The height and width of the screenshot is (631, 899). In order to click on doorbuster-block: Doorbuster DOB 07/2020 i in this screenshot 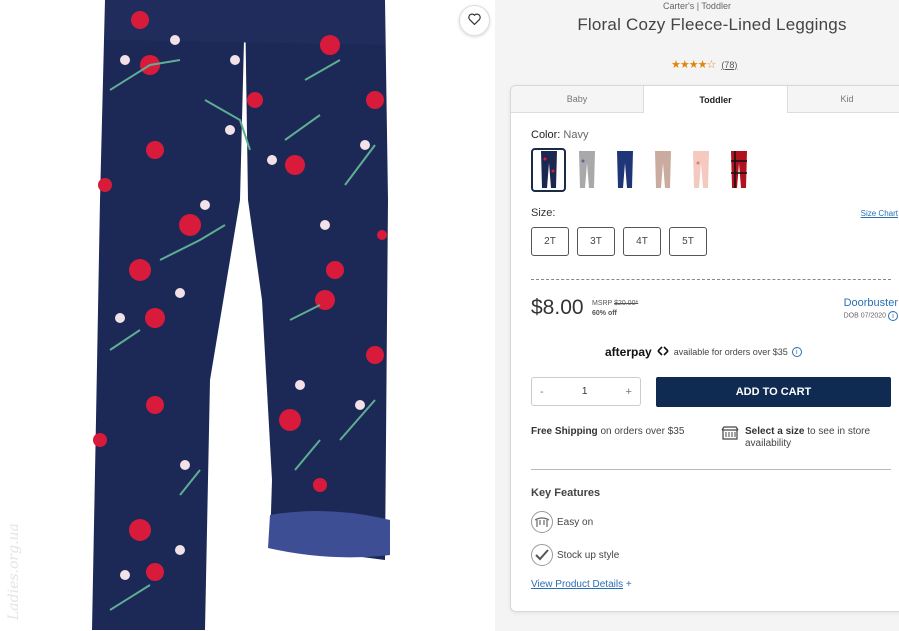, I will do `click(871, 309)`.